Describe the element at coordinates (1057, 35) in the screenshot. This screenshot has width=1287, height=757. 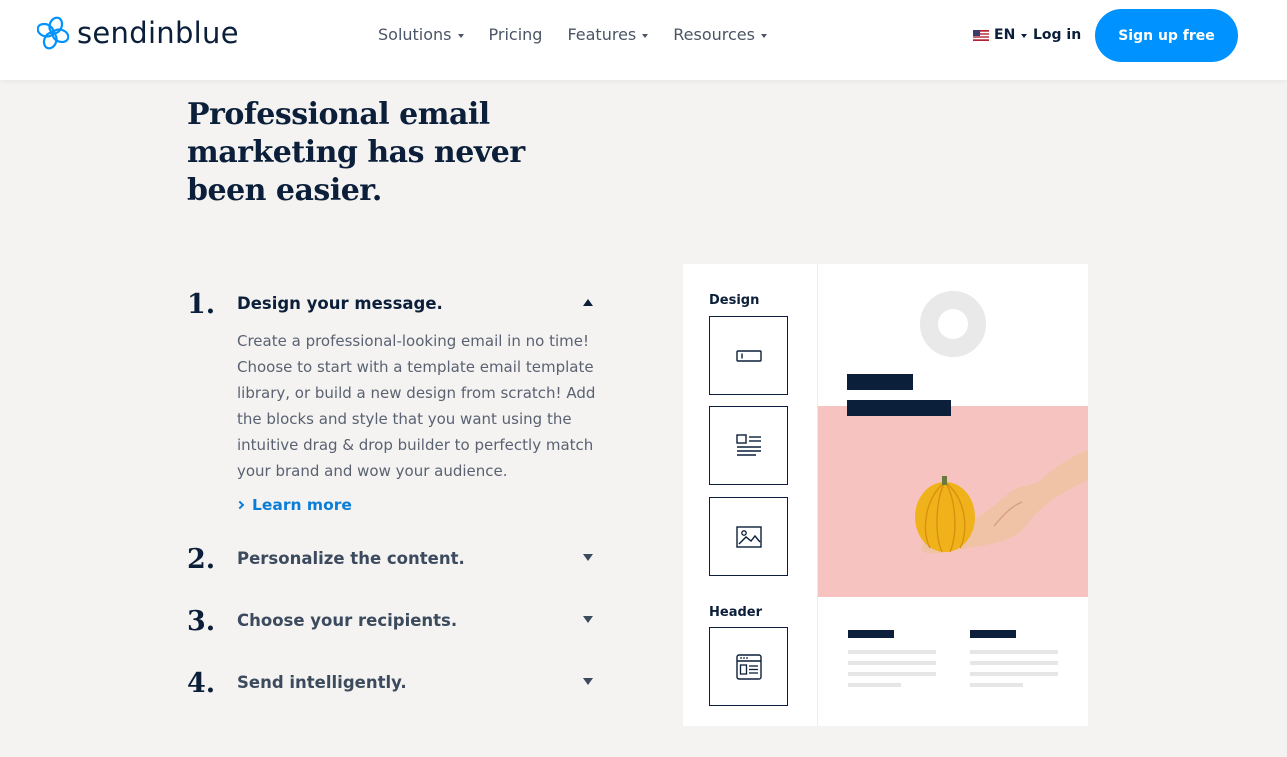
I see `login-link: Log in` at that location.